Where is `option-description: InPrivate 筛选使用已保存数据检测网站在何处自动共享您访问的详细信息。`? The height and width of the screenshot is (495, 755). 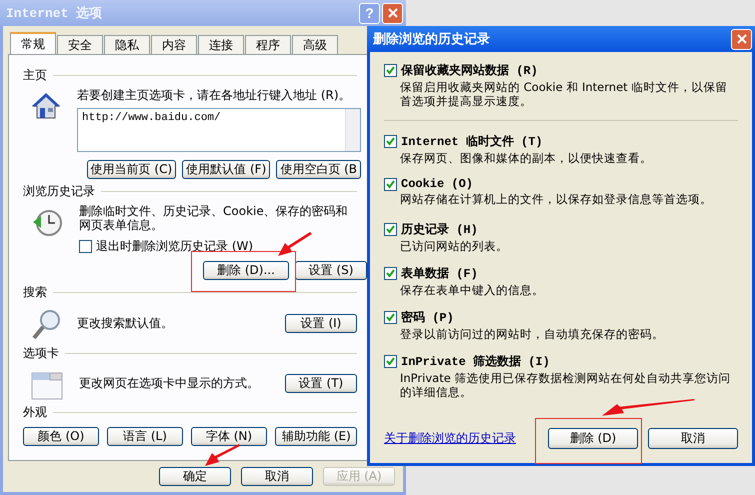 option-description: InPrivate 筛选使用已保存数据检测网站在何处自动共享您访问的详细信息。 is located at coordinates (565, 385).